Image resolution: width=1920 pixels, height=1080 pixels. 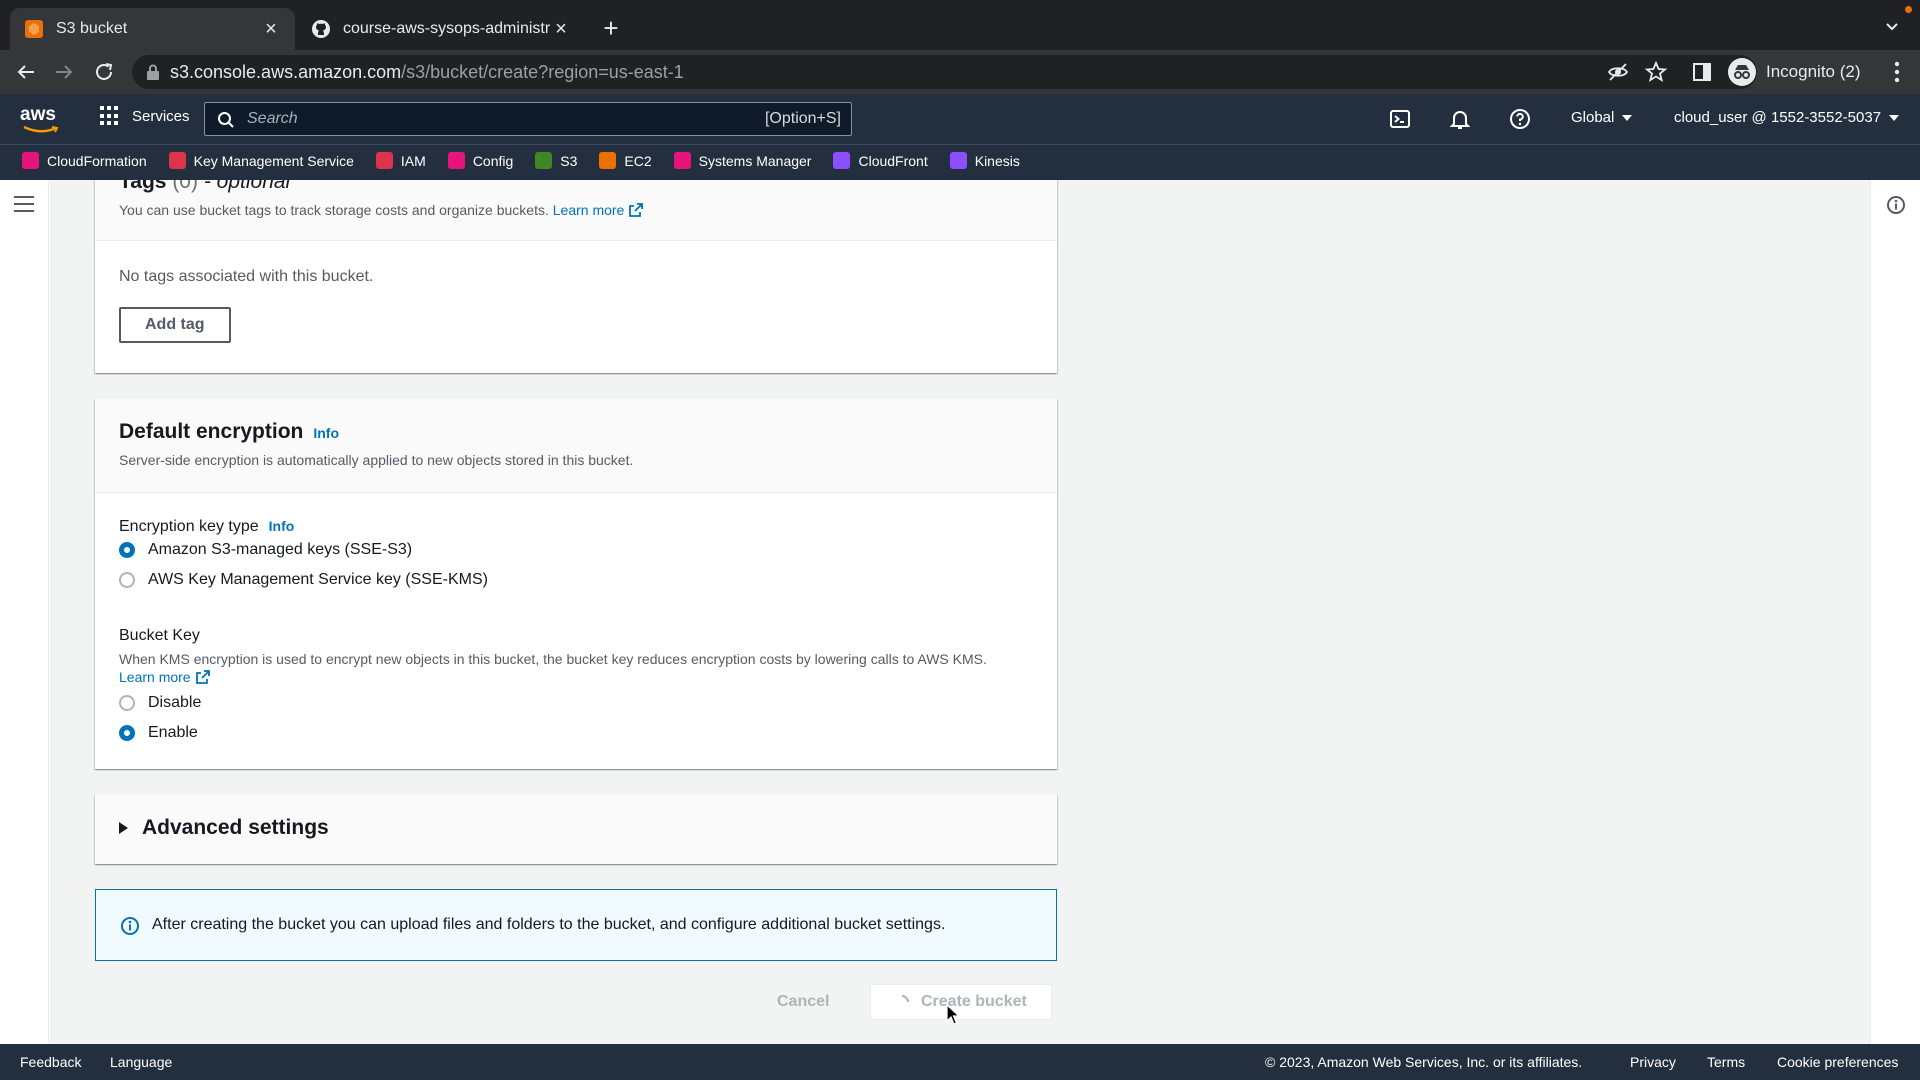 I want to click on encryption-info-link: Info, so click(x=326, y=433).